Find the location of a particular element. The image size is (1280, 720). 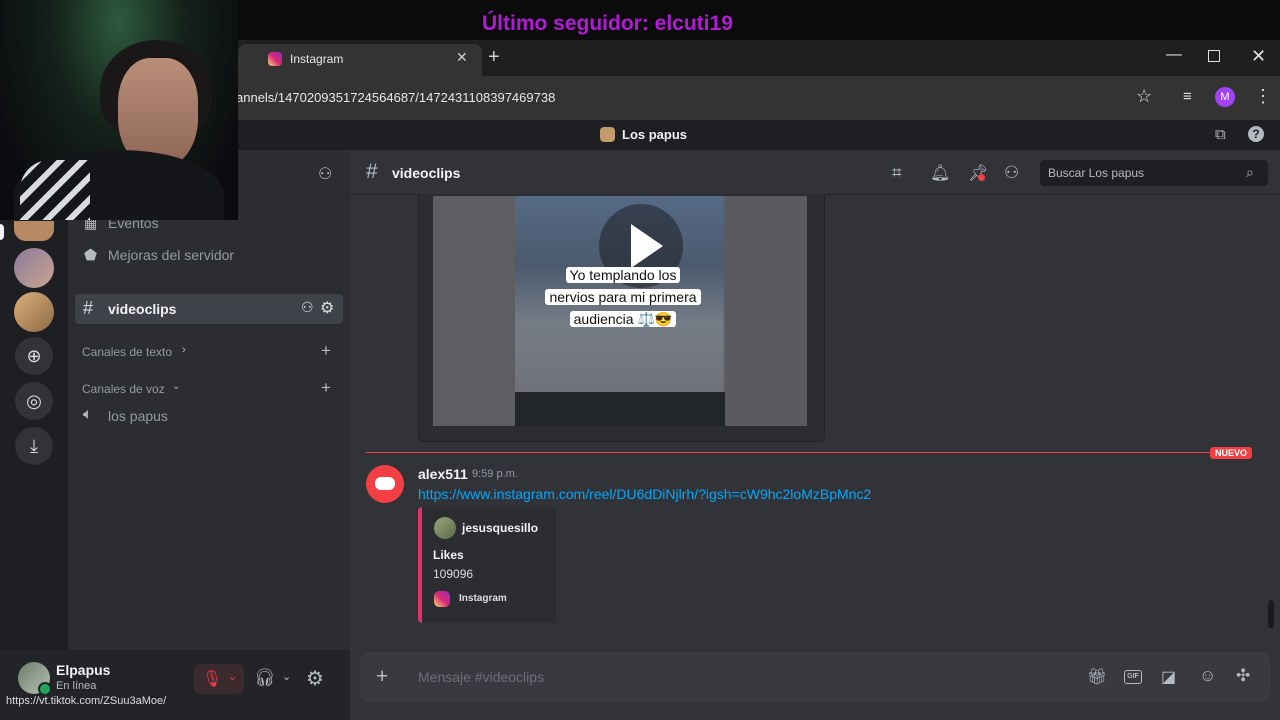

download-icon: ⤓ is located at coordinates (34, 446).